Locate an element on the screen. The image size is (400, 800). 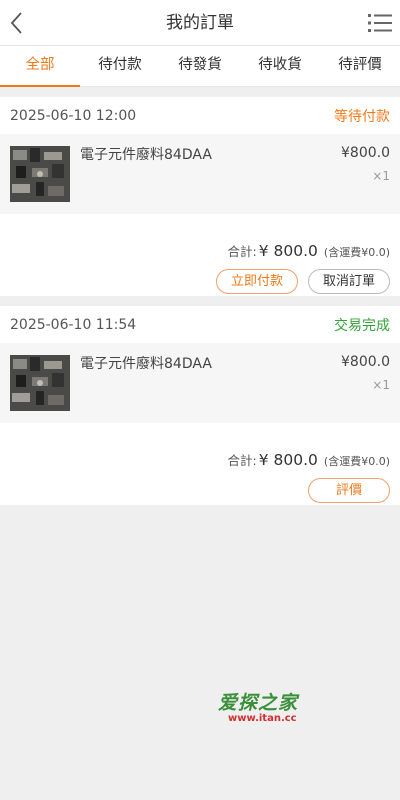
order-datetime: 2025-06-10 12:00 is located at coordinates (73, 115).